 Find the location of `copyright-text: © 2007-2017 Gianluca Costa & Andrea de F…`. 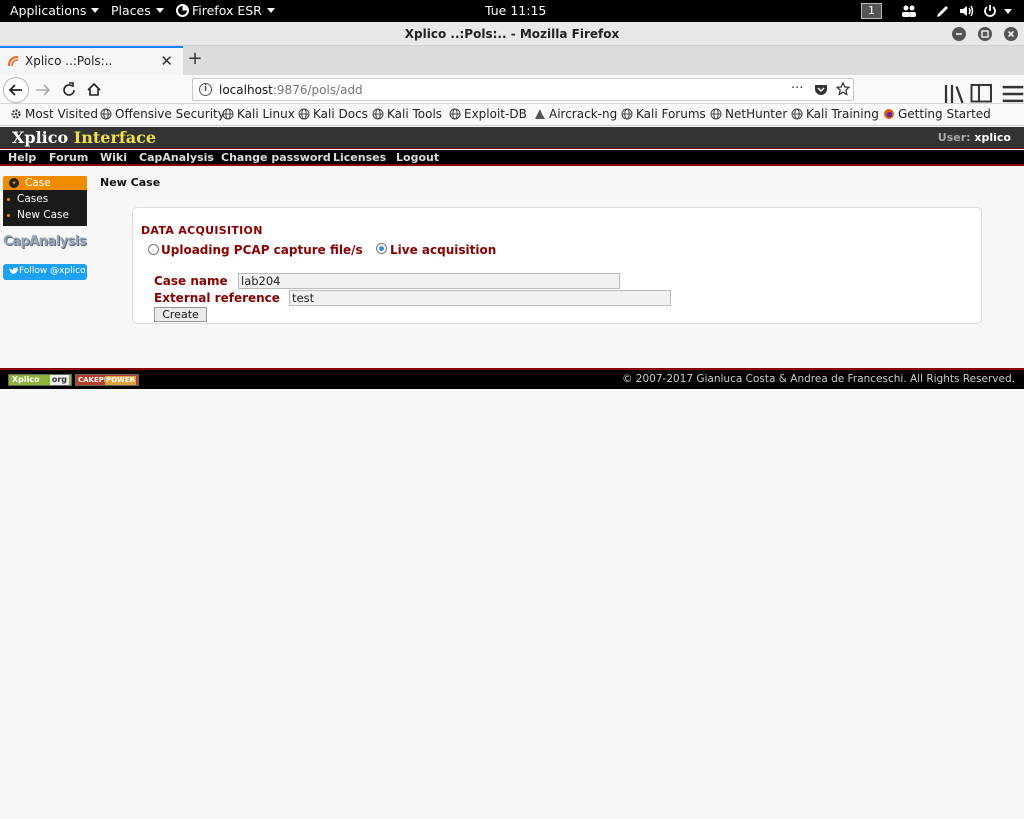

copyright-text: © 2007-2017 Gianluca Costa & Andrea de F… is located at coordinates (818, 379).